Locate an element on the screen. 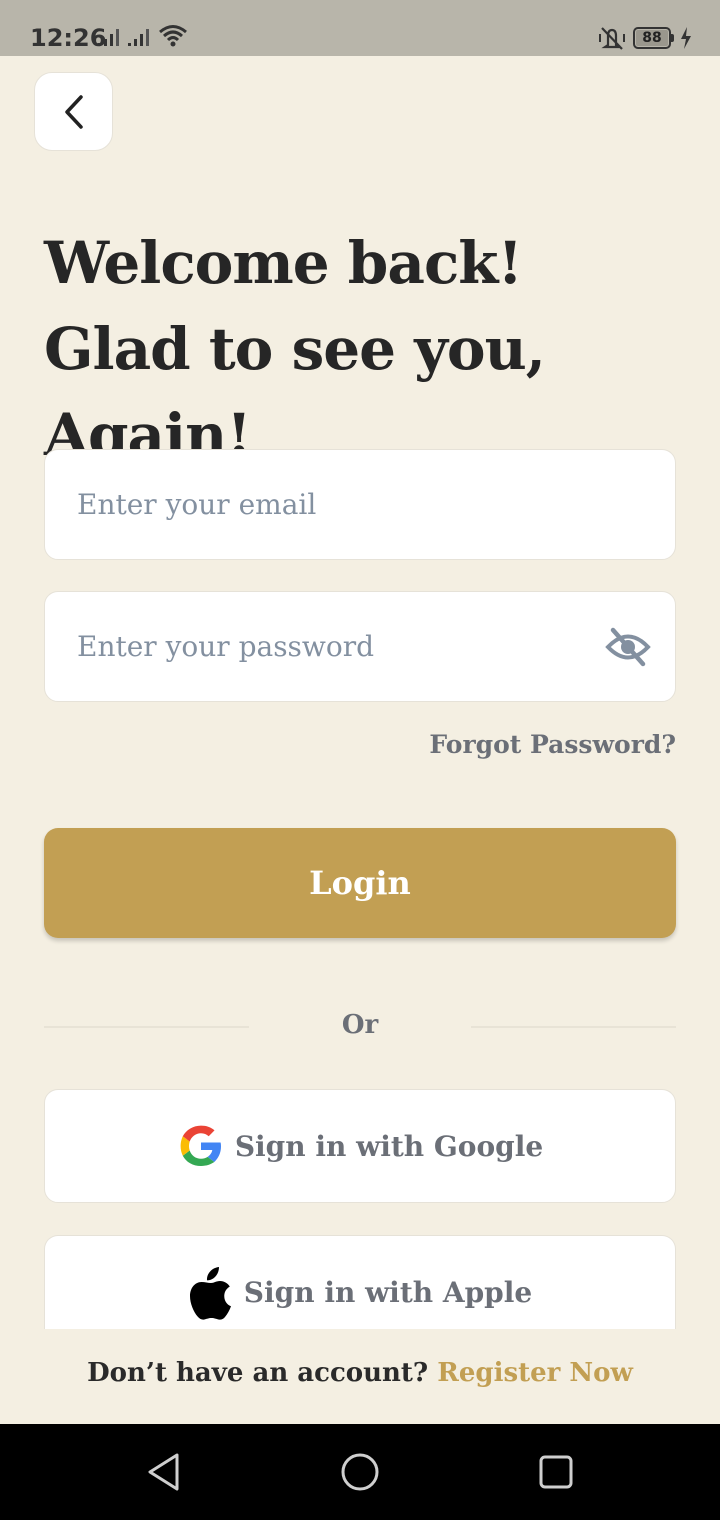  charging-icon is located at coordinates (686, 38).